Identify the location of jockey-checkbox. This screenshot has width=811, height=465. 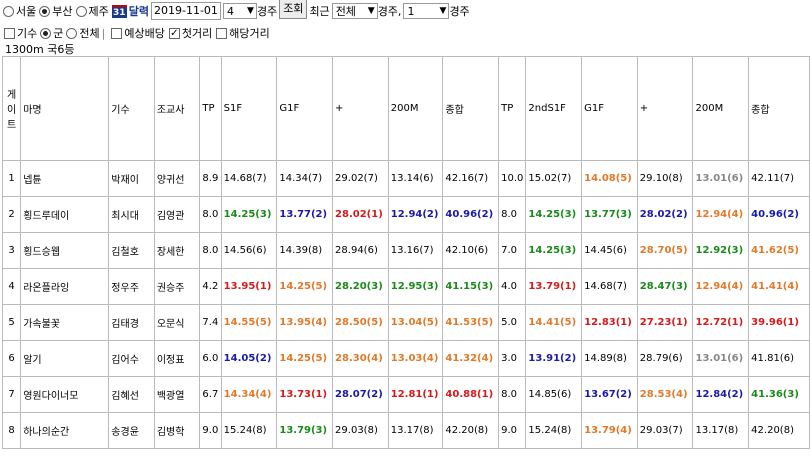
(9, 33).